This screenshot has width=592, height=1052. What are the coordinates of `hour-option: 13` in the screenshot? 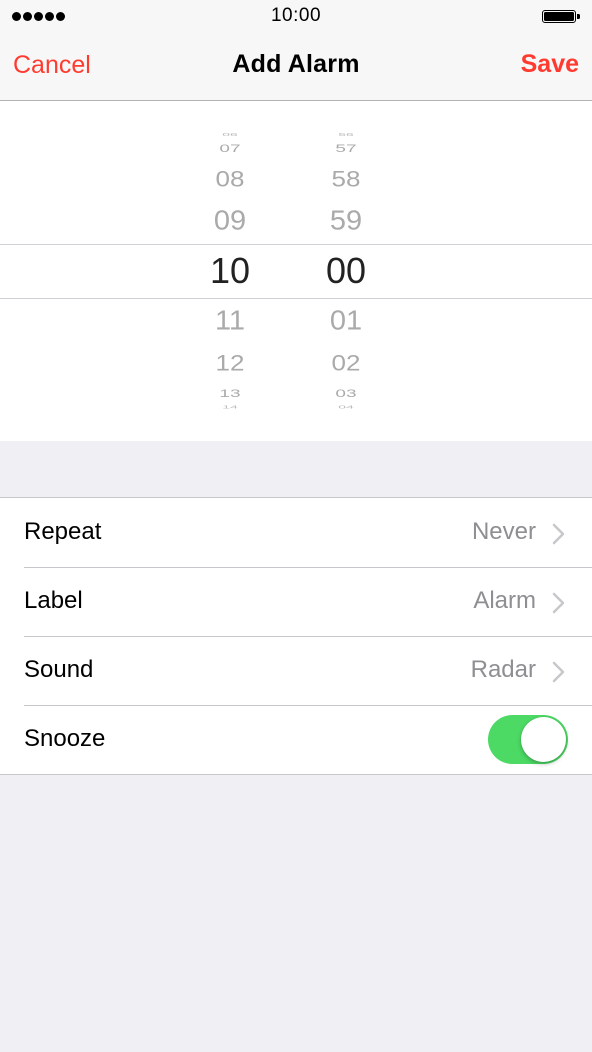 It's located at (230, 392).